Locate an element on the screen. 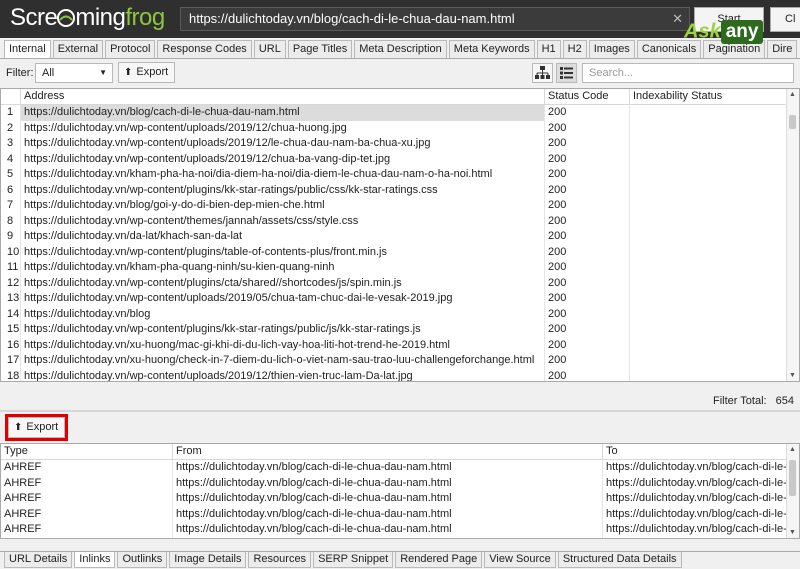  address-cell: https://dulichtoday.vn/blog is located at coordinates (283, 314).